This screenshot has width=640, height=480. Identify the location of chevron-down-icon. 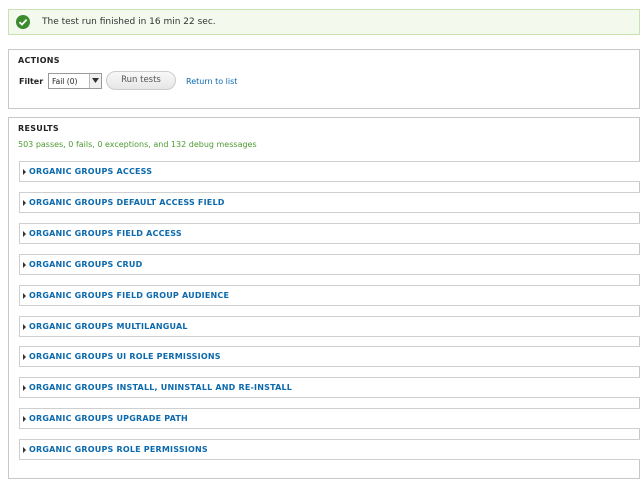
(95, 81).